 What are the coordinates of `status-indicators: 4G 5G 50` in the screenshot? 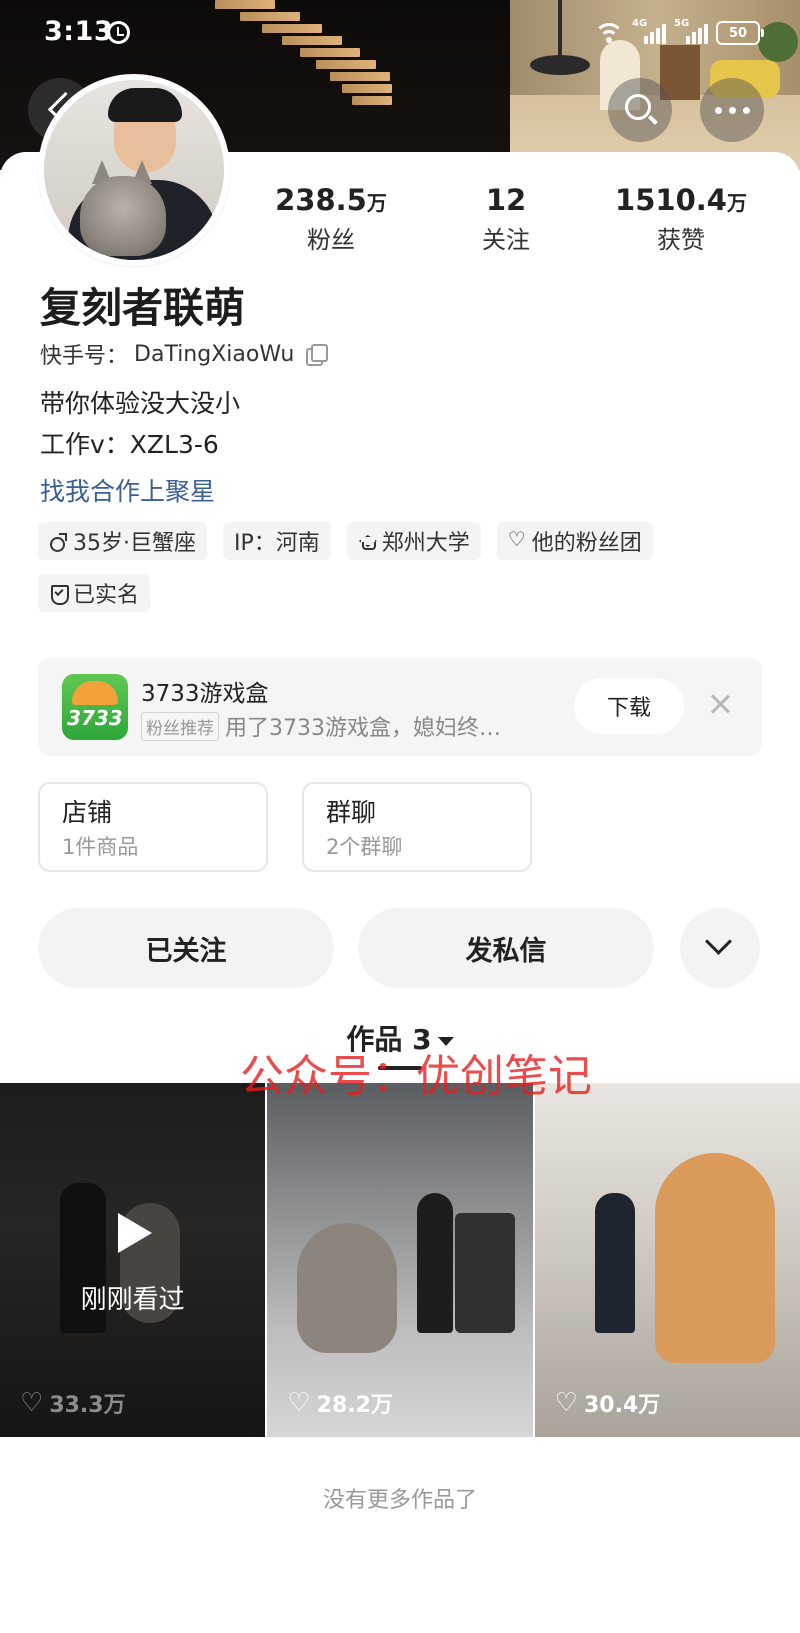 It's located at (679, 33).